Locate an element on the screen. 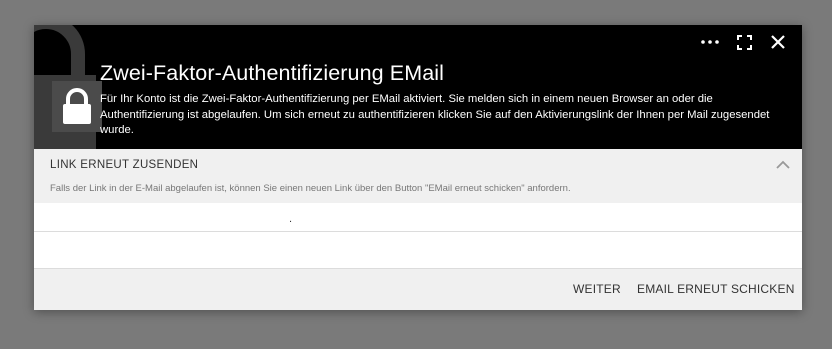 This screenshot has height=349, width=832. link-field-row: . is located at coordinates (418, 217).